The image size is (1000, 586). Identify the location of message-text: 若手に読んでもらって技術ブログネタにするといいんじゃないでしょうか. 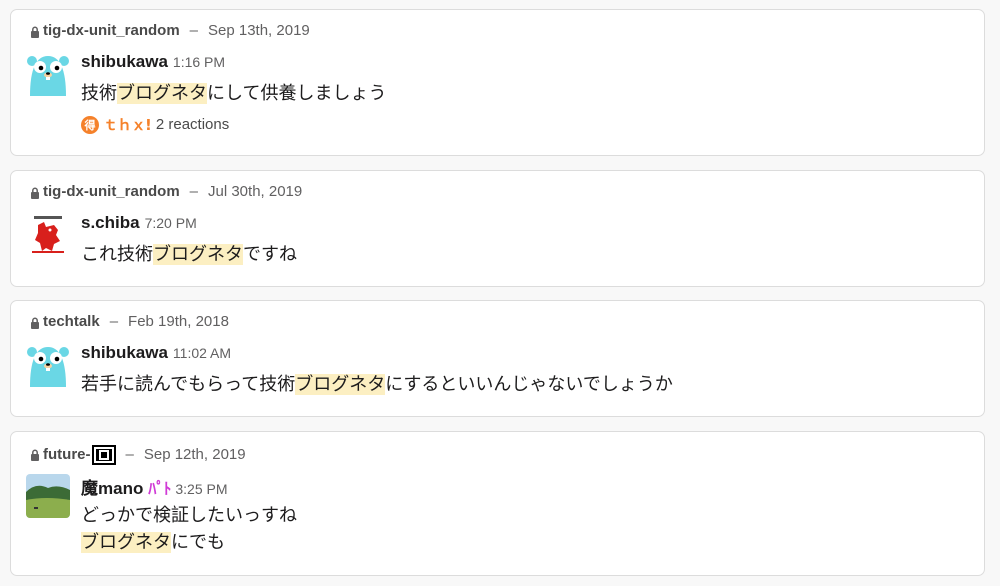
(377, 383).